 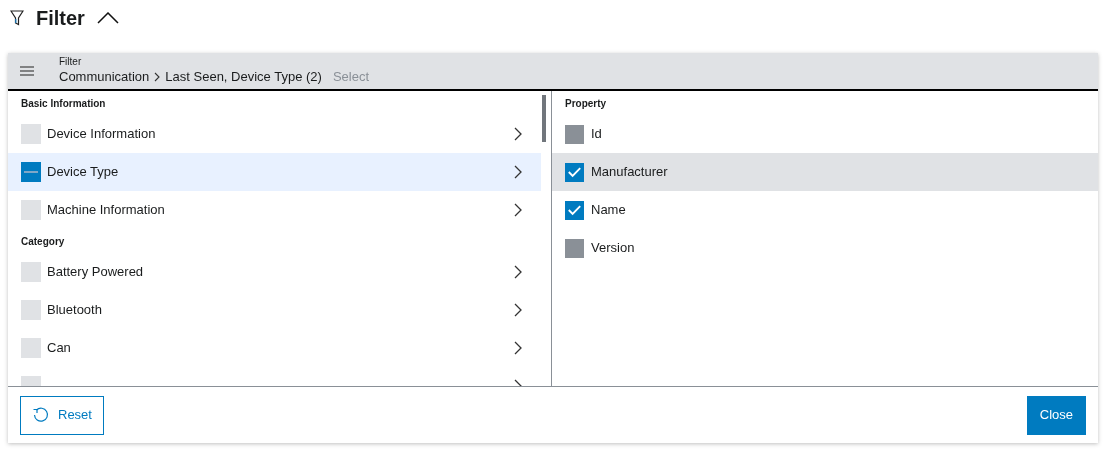 What do you see at coordinates (586, 104) in the screenshot?
I see `section-heading: Property` at bounding box center [586, 104].